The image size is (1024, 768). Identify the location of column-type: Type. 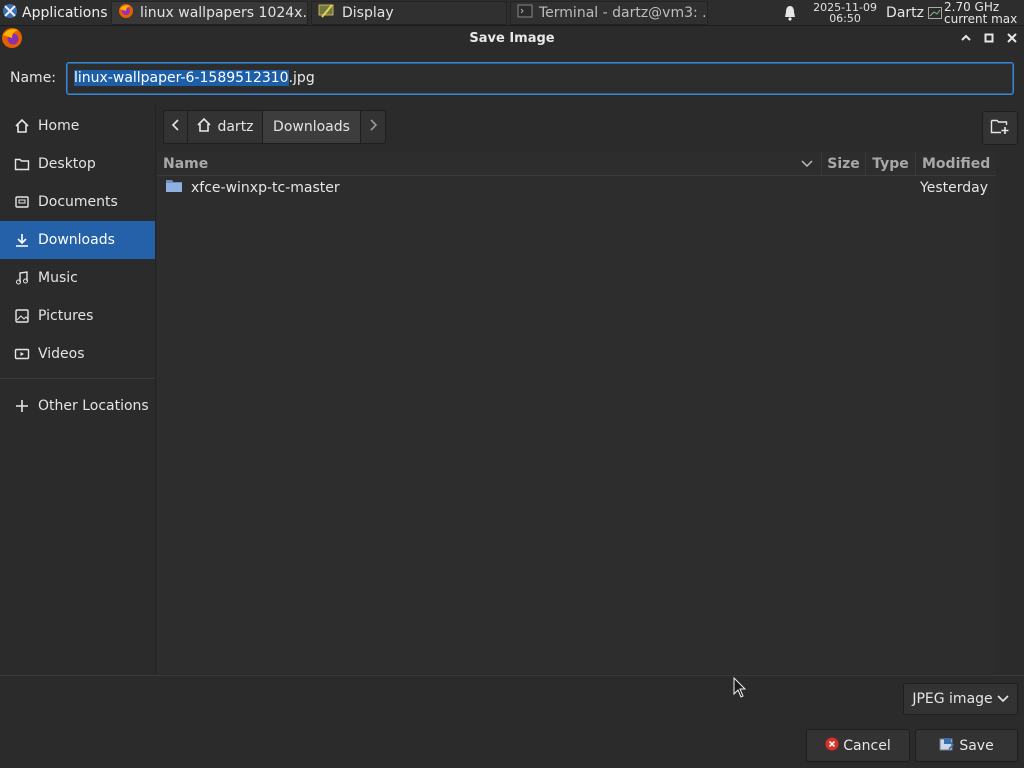
(891, 163).